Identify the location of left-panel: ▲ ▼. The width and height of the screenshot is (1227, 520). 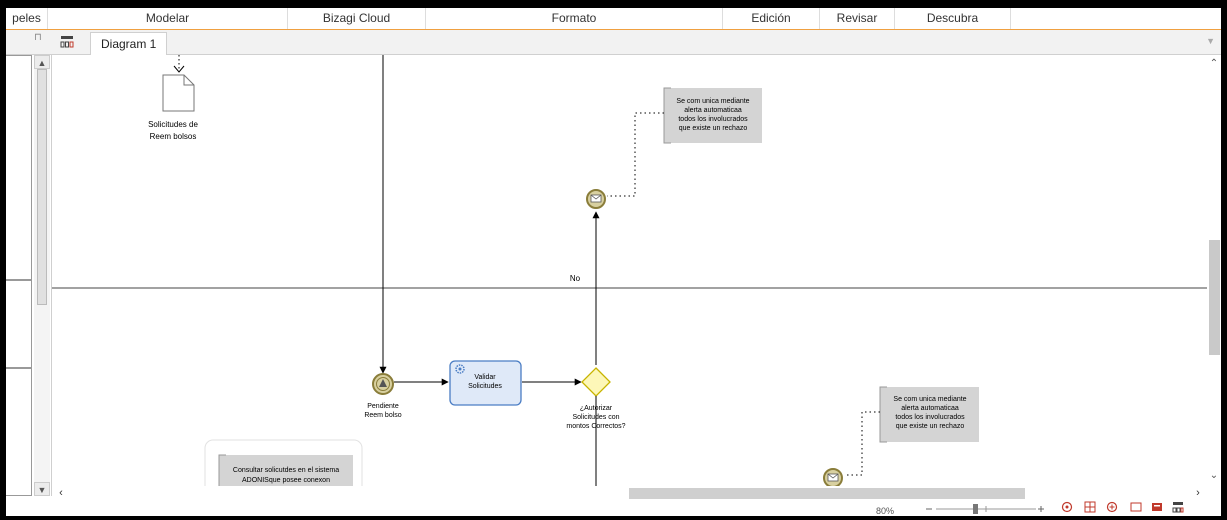
(29, 275).